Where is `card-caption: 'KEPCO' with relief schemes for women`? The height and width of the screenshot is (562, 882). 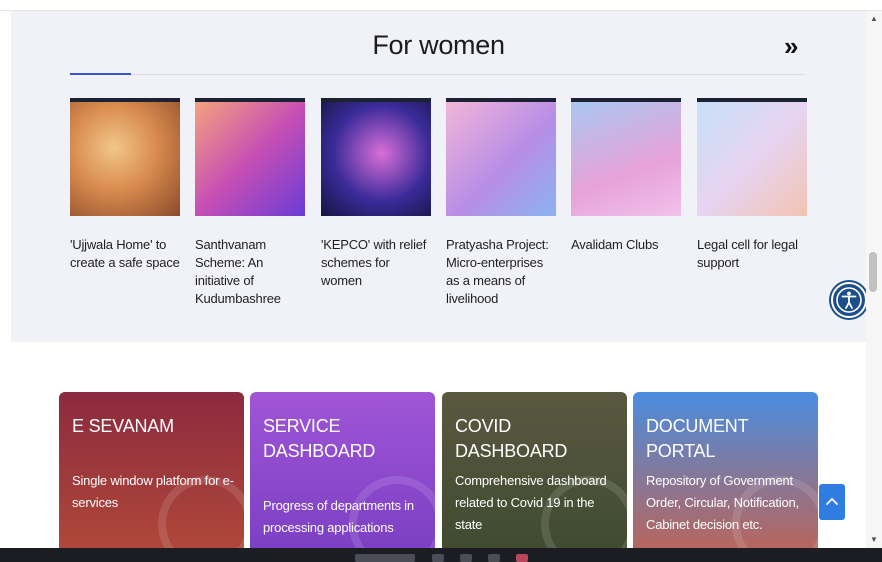 card-caption: 'KEPCO' with relief schemes for women is located at coordinates (374, 262).